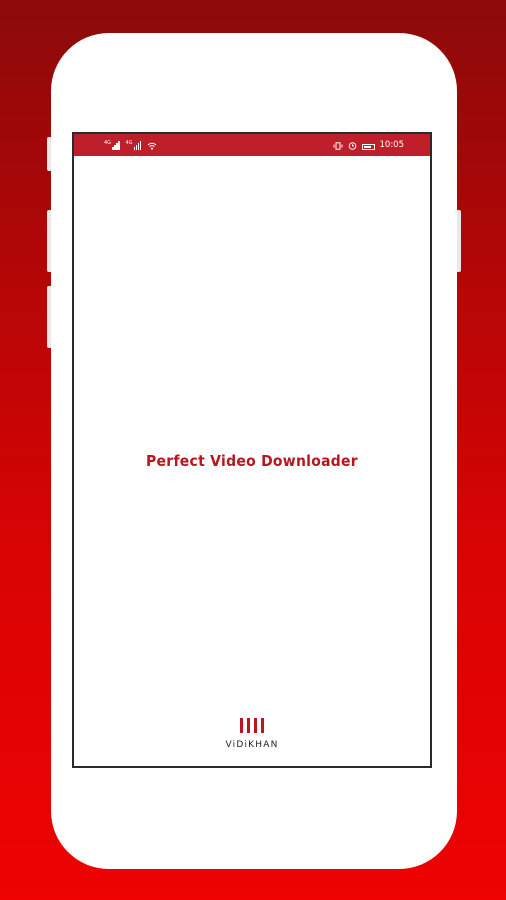 This screenshot has height=900, width=506. I want to click on status-bar-left: 4G 4G, so click(130, 144).